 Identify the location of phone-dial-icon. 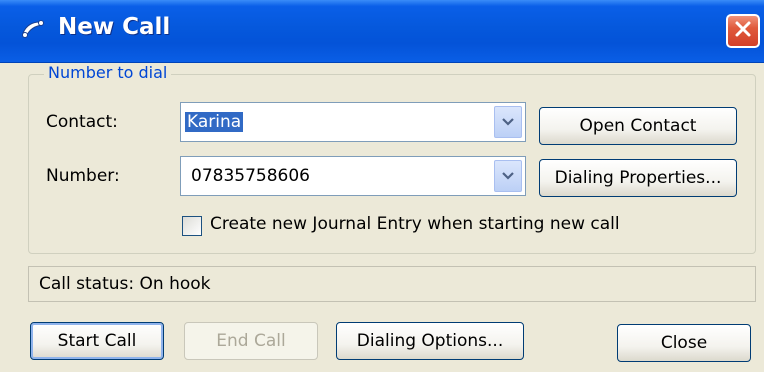
(33, 29).